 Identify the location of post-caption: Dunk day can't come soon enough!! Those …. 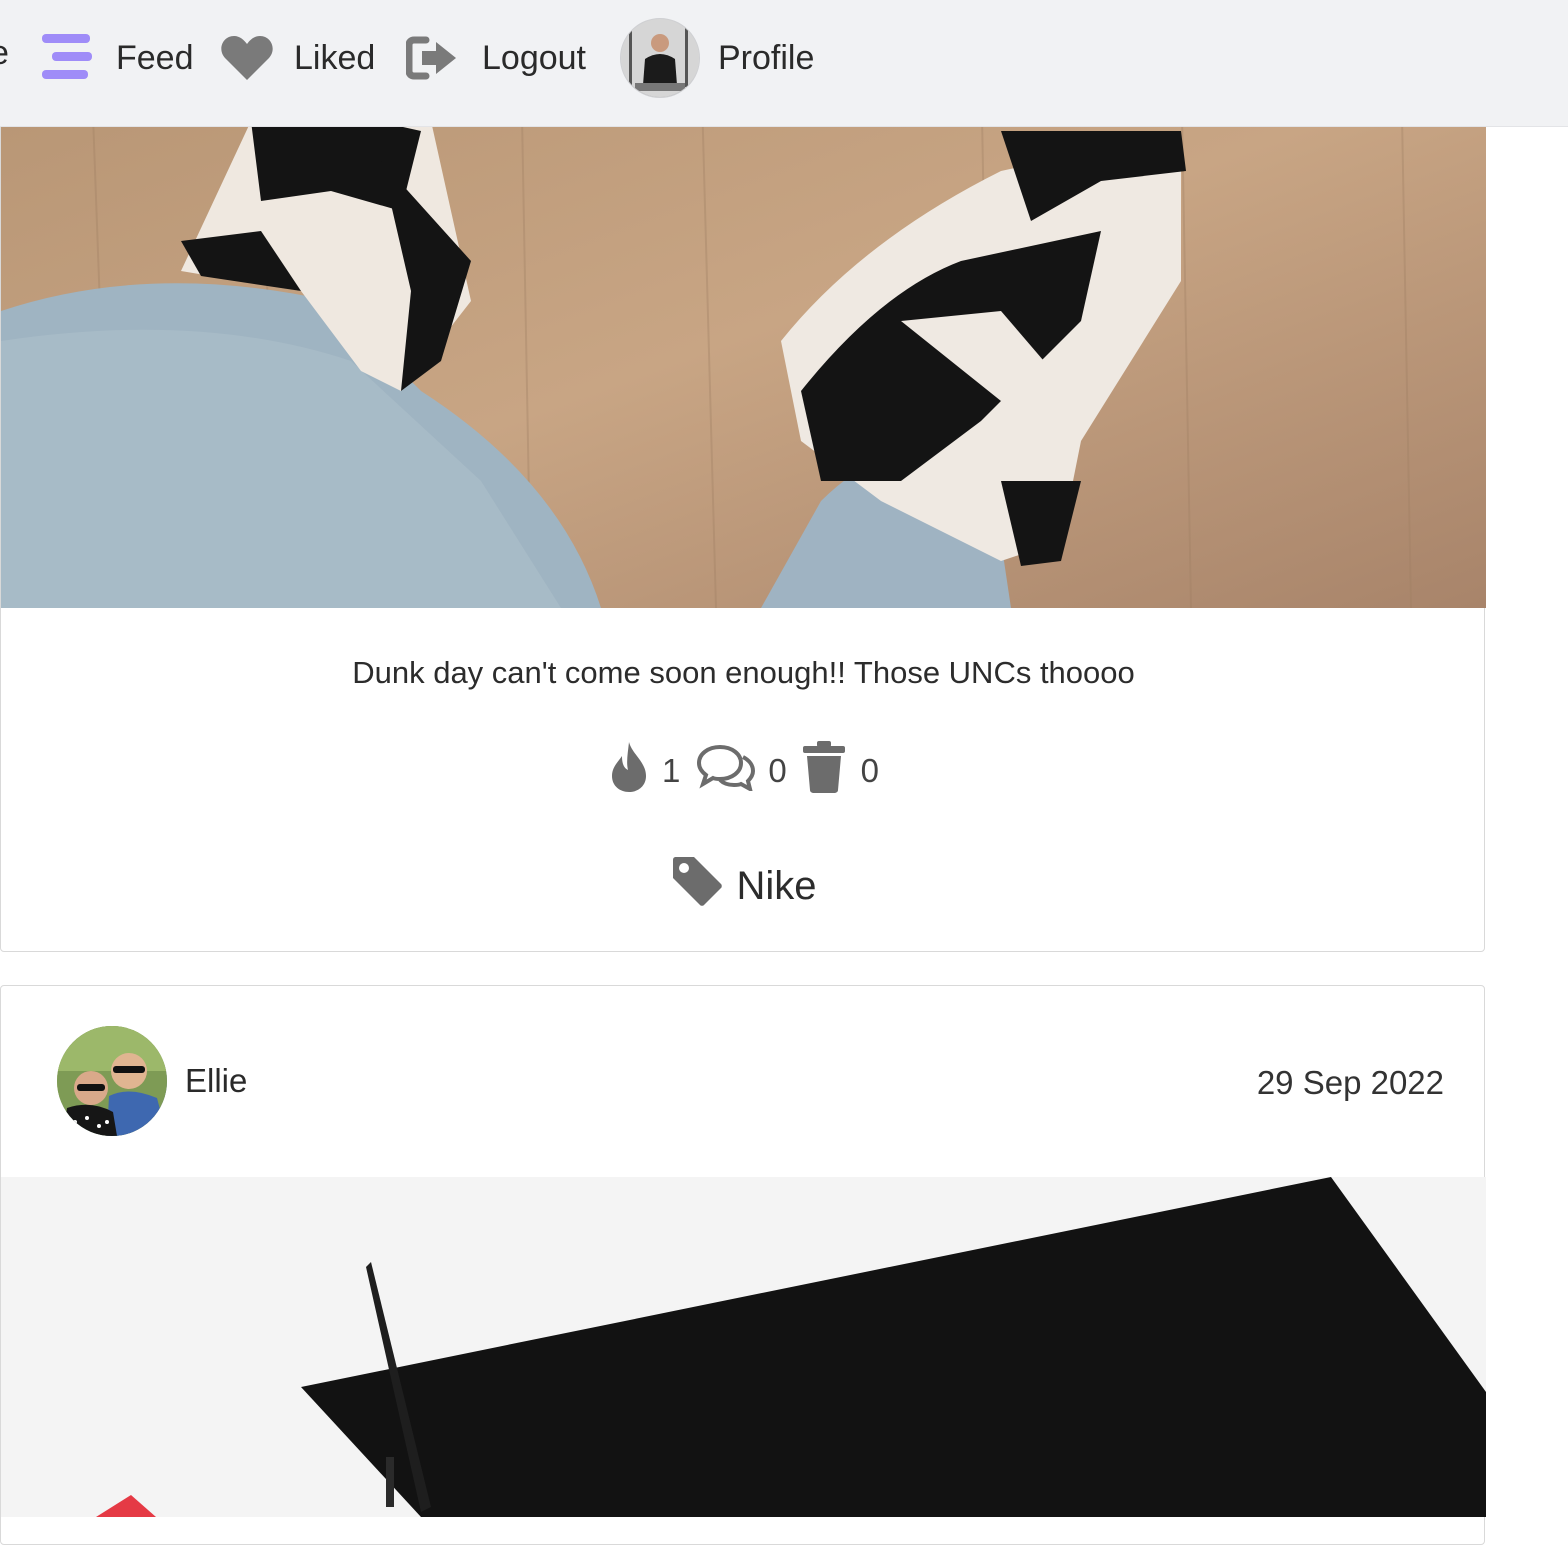
(743, 672).